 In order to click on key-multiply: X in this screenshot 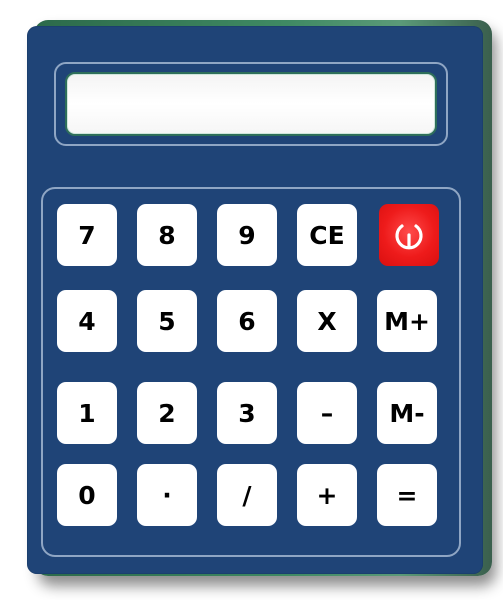, I will do `click(327, 321)`.